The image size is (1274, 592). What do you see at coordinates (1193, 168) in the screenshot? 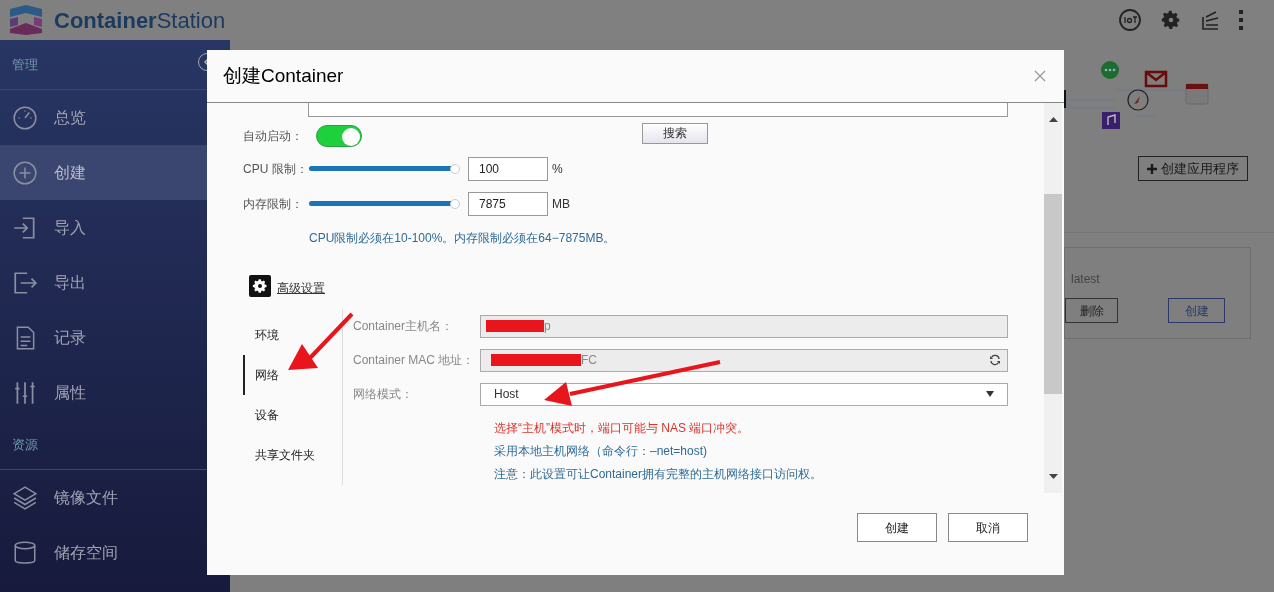
I see `create-app-button: 创建应用程序` at bounding box center [1193, 168].